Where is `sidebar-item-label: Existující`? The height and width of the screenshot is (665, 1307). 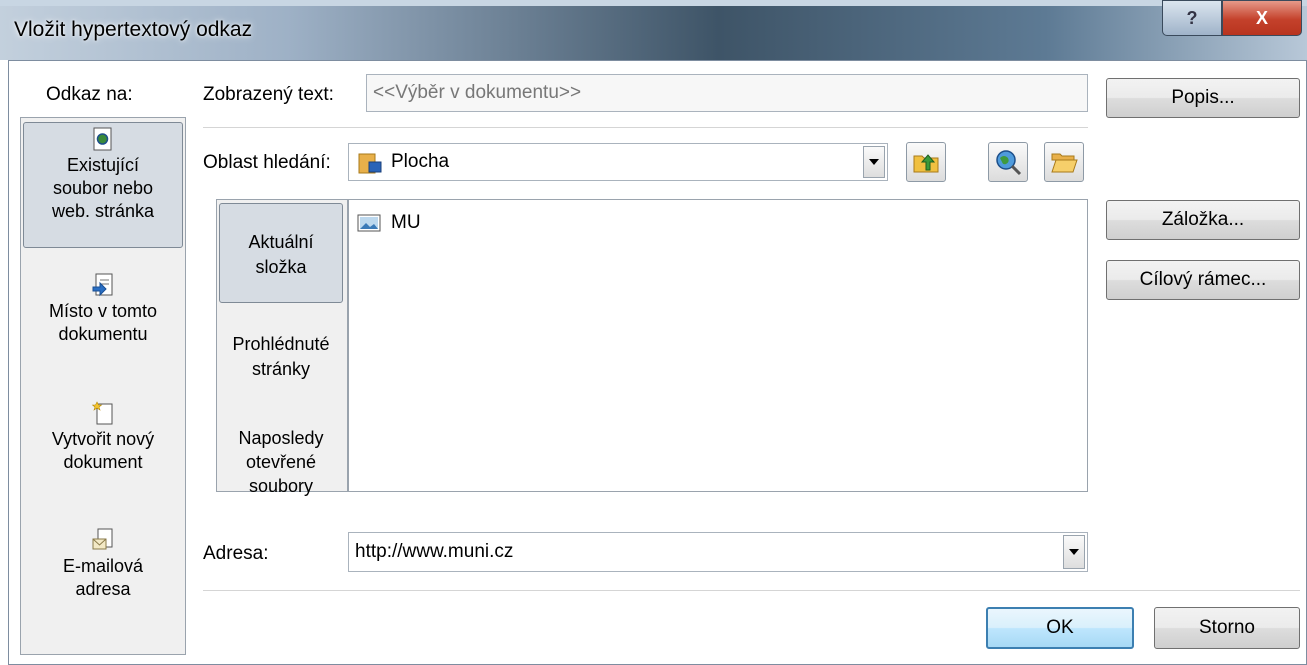 sidebar-item-label: Existující is located at coordinates (103, 165).